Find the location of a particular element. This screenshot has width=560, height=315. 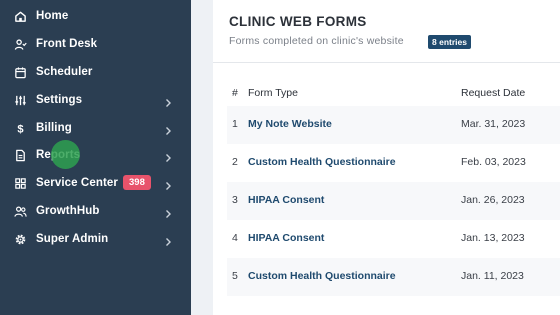

sliders-icon is located at coordinates (20, 100).